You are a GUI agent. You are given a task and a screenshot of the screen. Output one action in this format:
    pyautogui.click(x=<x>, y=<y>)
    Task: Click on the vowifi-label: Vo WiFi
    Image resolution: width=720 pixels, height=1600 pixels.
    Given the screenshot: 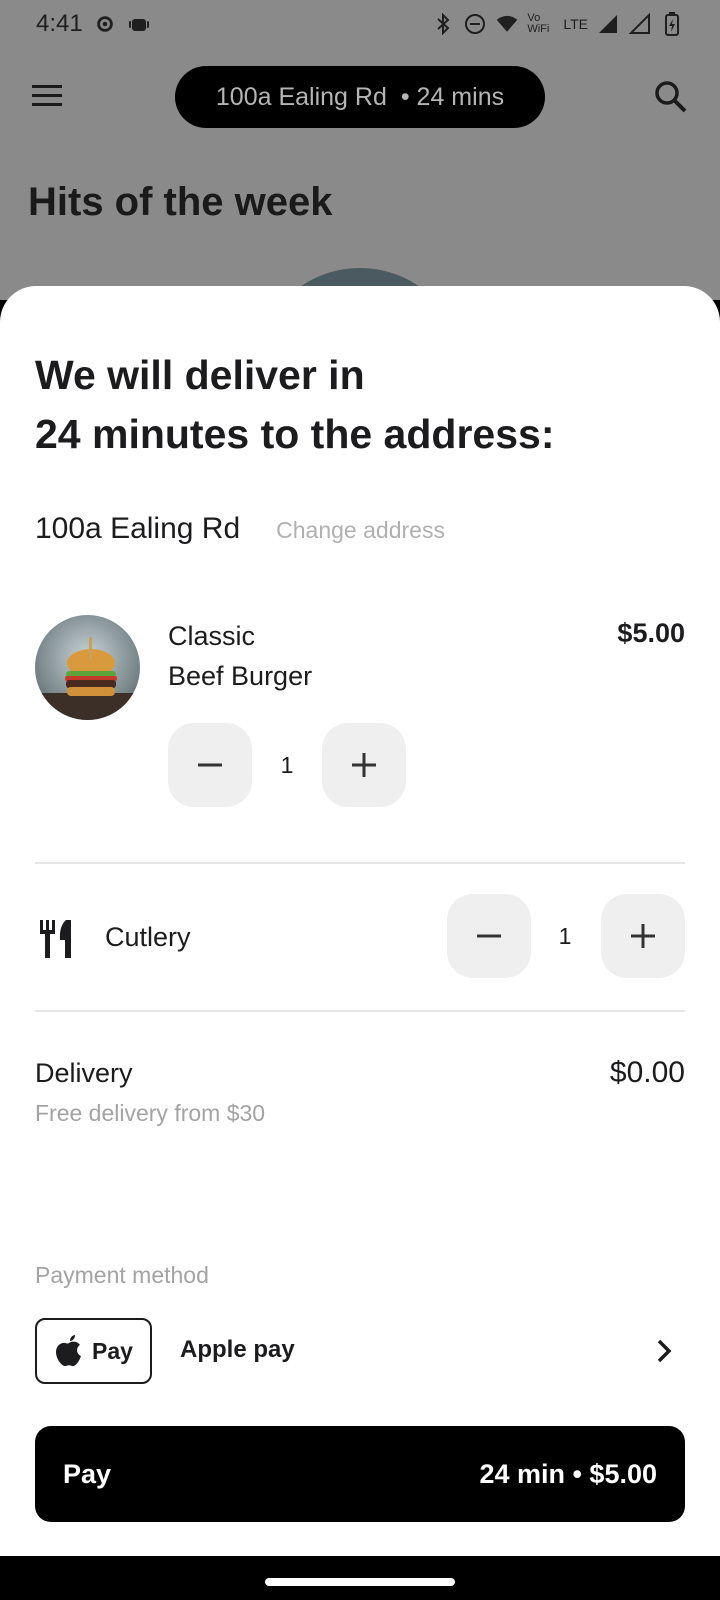 What is the action you would take?
    pyautogui.click(x=538, y=23)
    